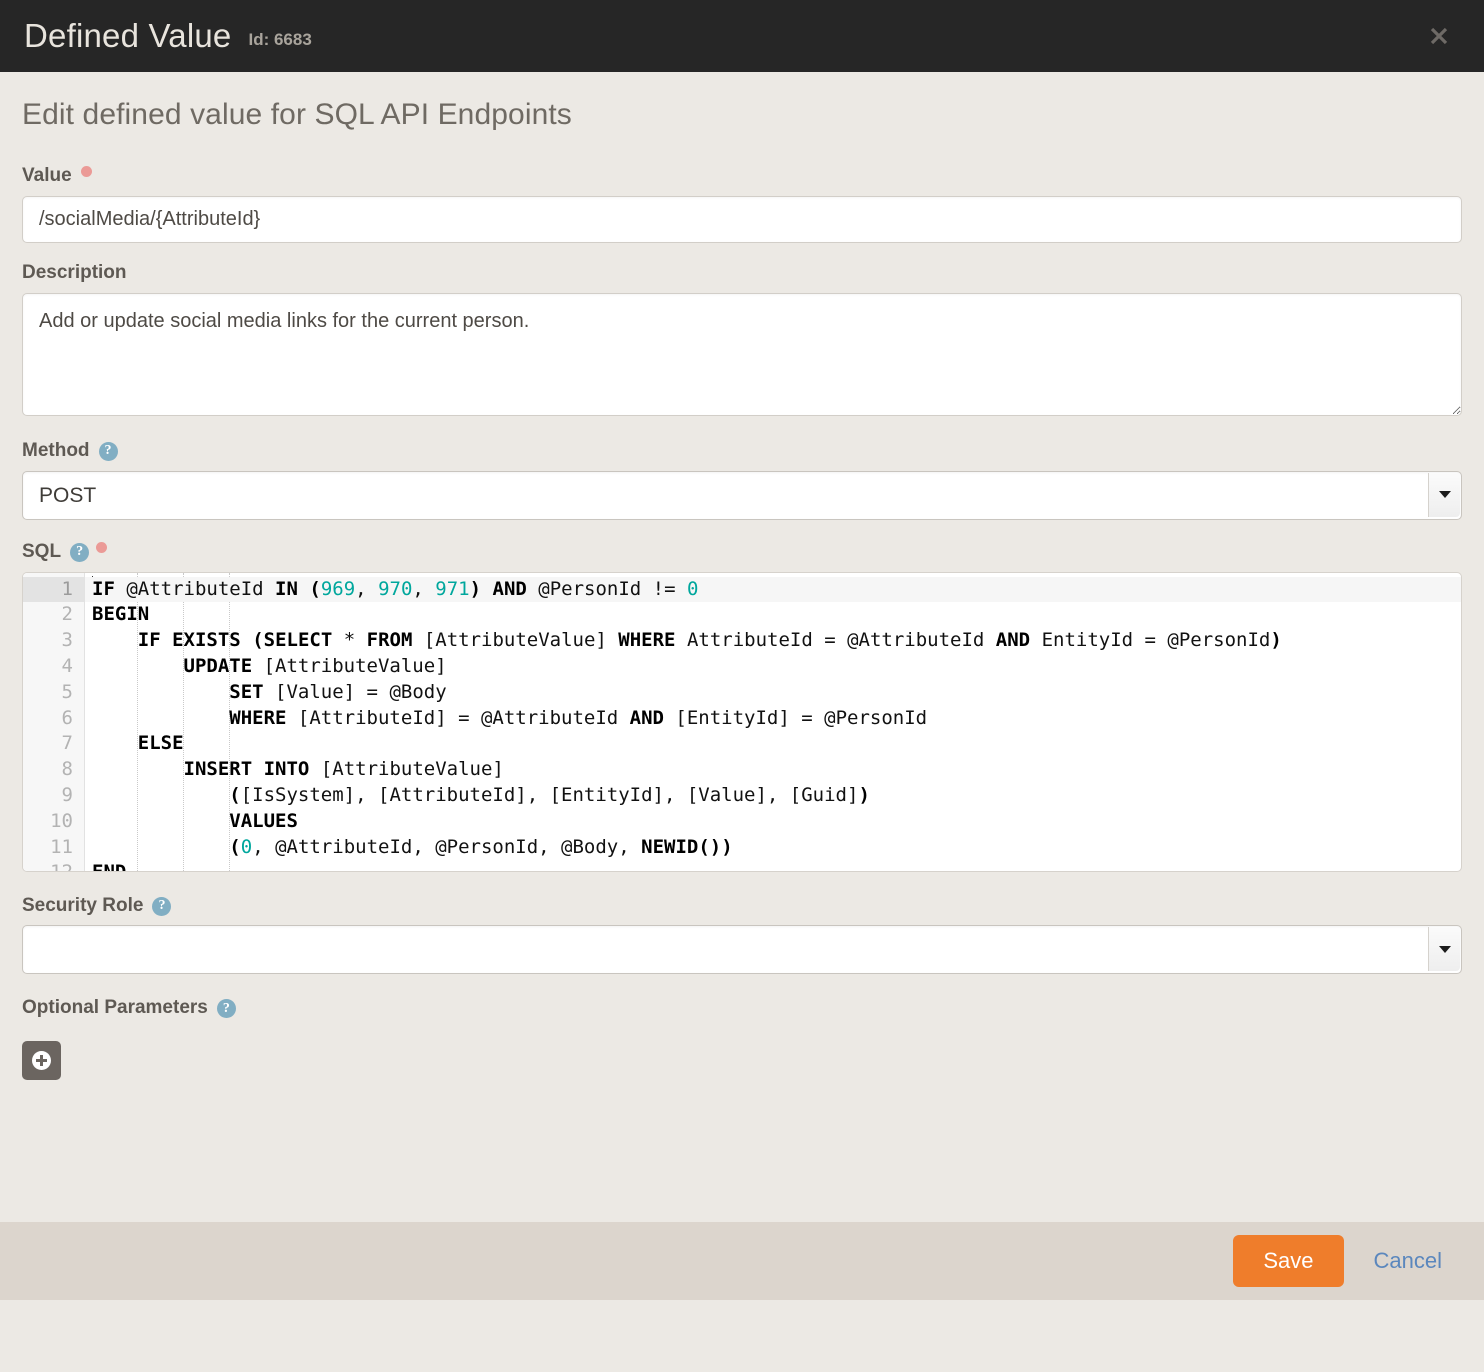  Describe the element at coordinates (53, 589) in the screenshot. I see `code-line-number: 1` at that location.